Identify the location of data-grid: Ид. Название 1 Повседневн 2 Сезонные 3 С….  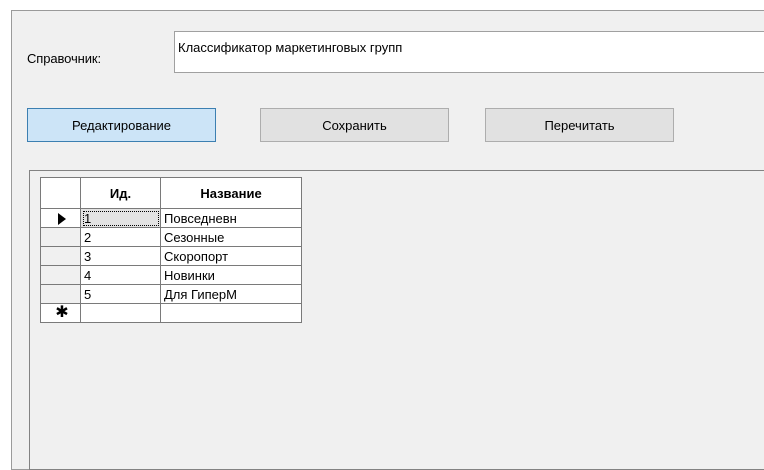
(171, 250).